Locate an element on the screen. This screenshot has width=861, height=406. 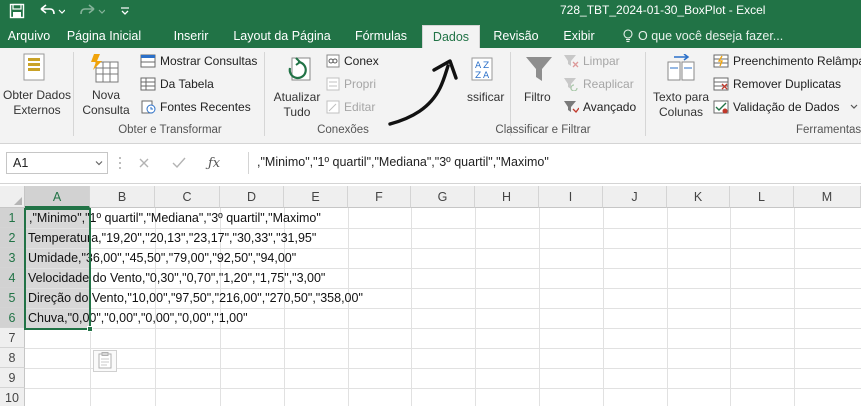
advanced-filter-label: Avançado is located at coordinates (610, 107).